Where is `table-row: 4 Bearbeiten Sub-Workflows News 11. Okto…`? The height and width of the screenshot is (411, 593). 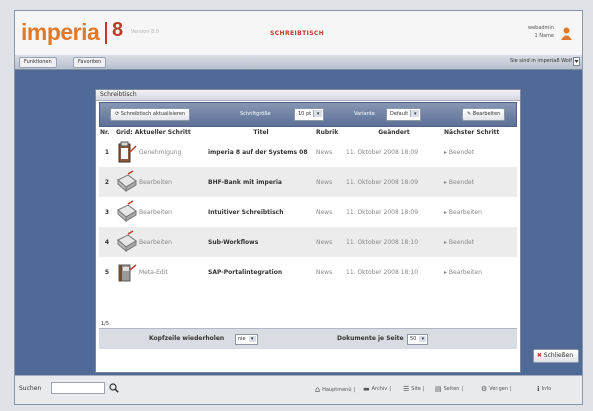 table-row: 4 Bearbeiten Sub-Workflows News 11. Okto… is located at coordinates (308, 242).